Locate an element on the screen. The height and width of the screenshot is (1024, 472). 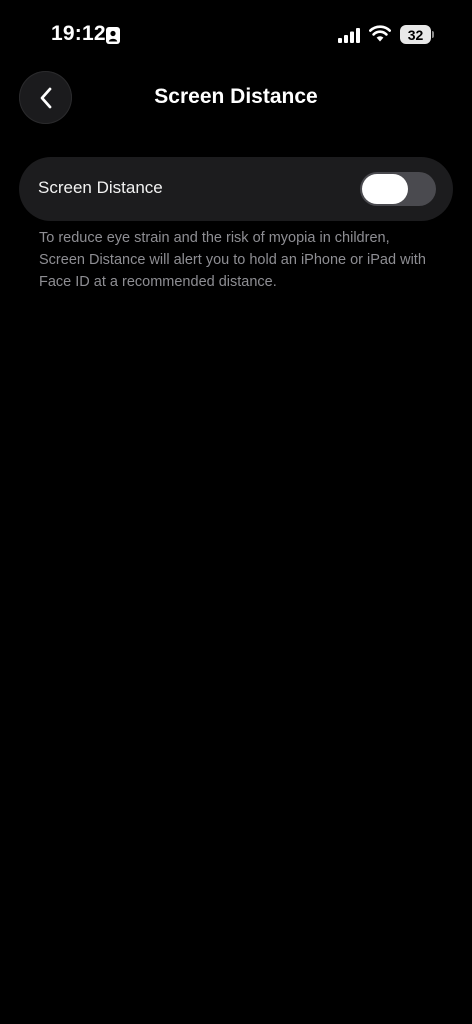
battery-indicator: 32 is located at coordinates (415, 34).